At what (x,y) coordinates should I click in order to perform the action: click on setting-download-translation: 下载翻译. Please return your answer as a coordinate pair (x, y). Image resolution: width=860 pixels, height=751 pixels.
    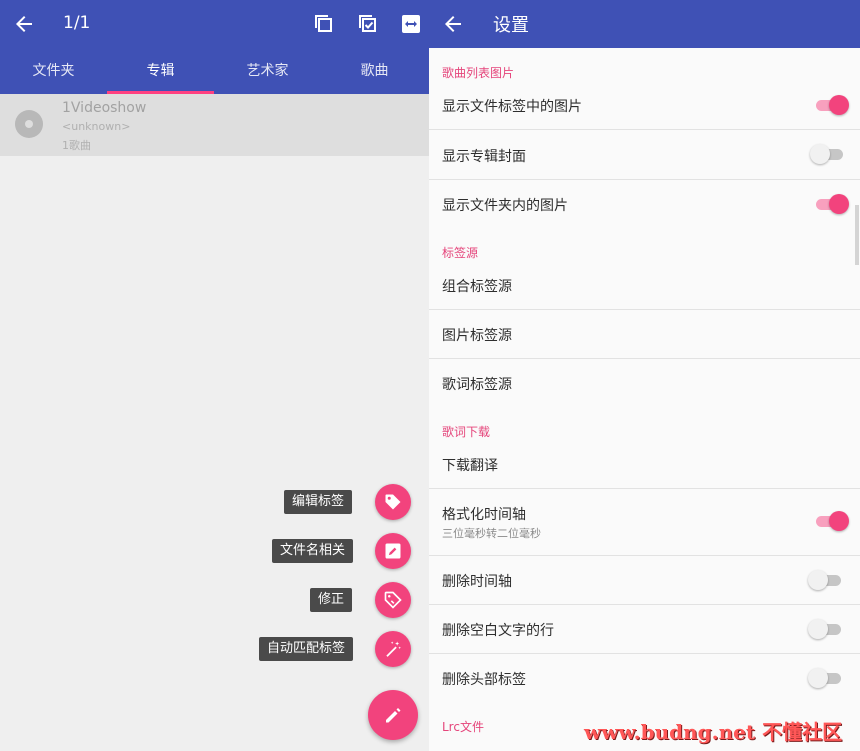
    Looking at the image, I should click on (470, 465).